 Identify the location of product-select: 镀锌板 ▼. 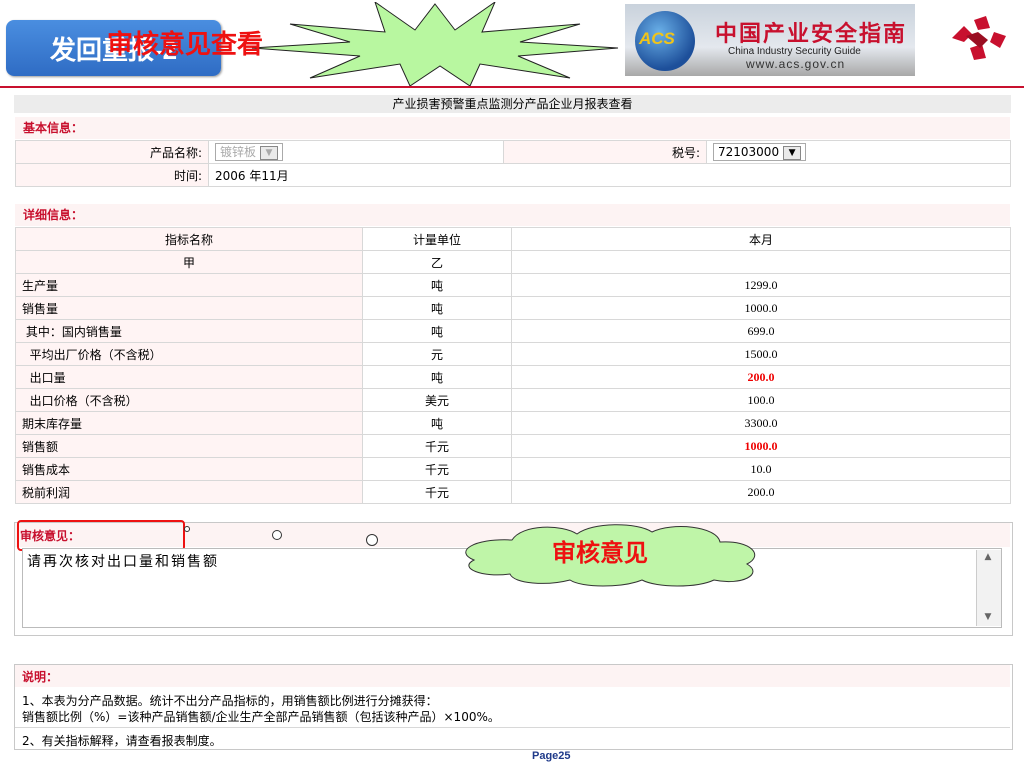
(249, 152).